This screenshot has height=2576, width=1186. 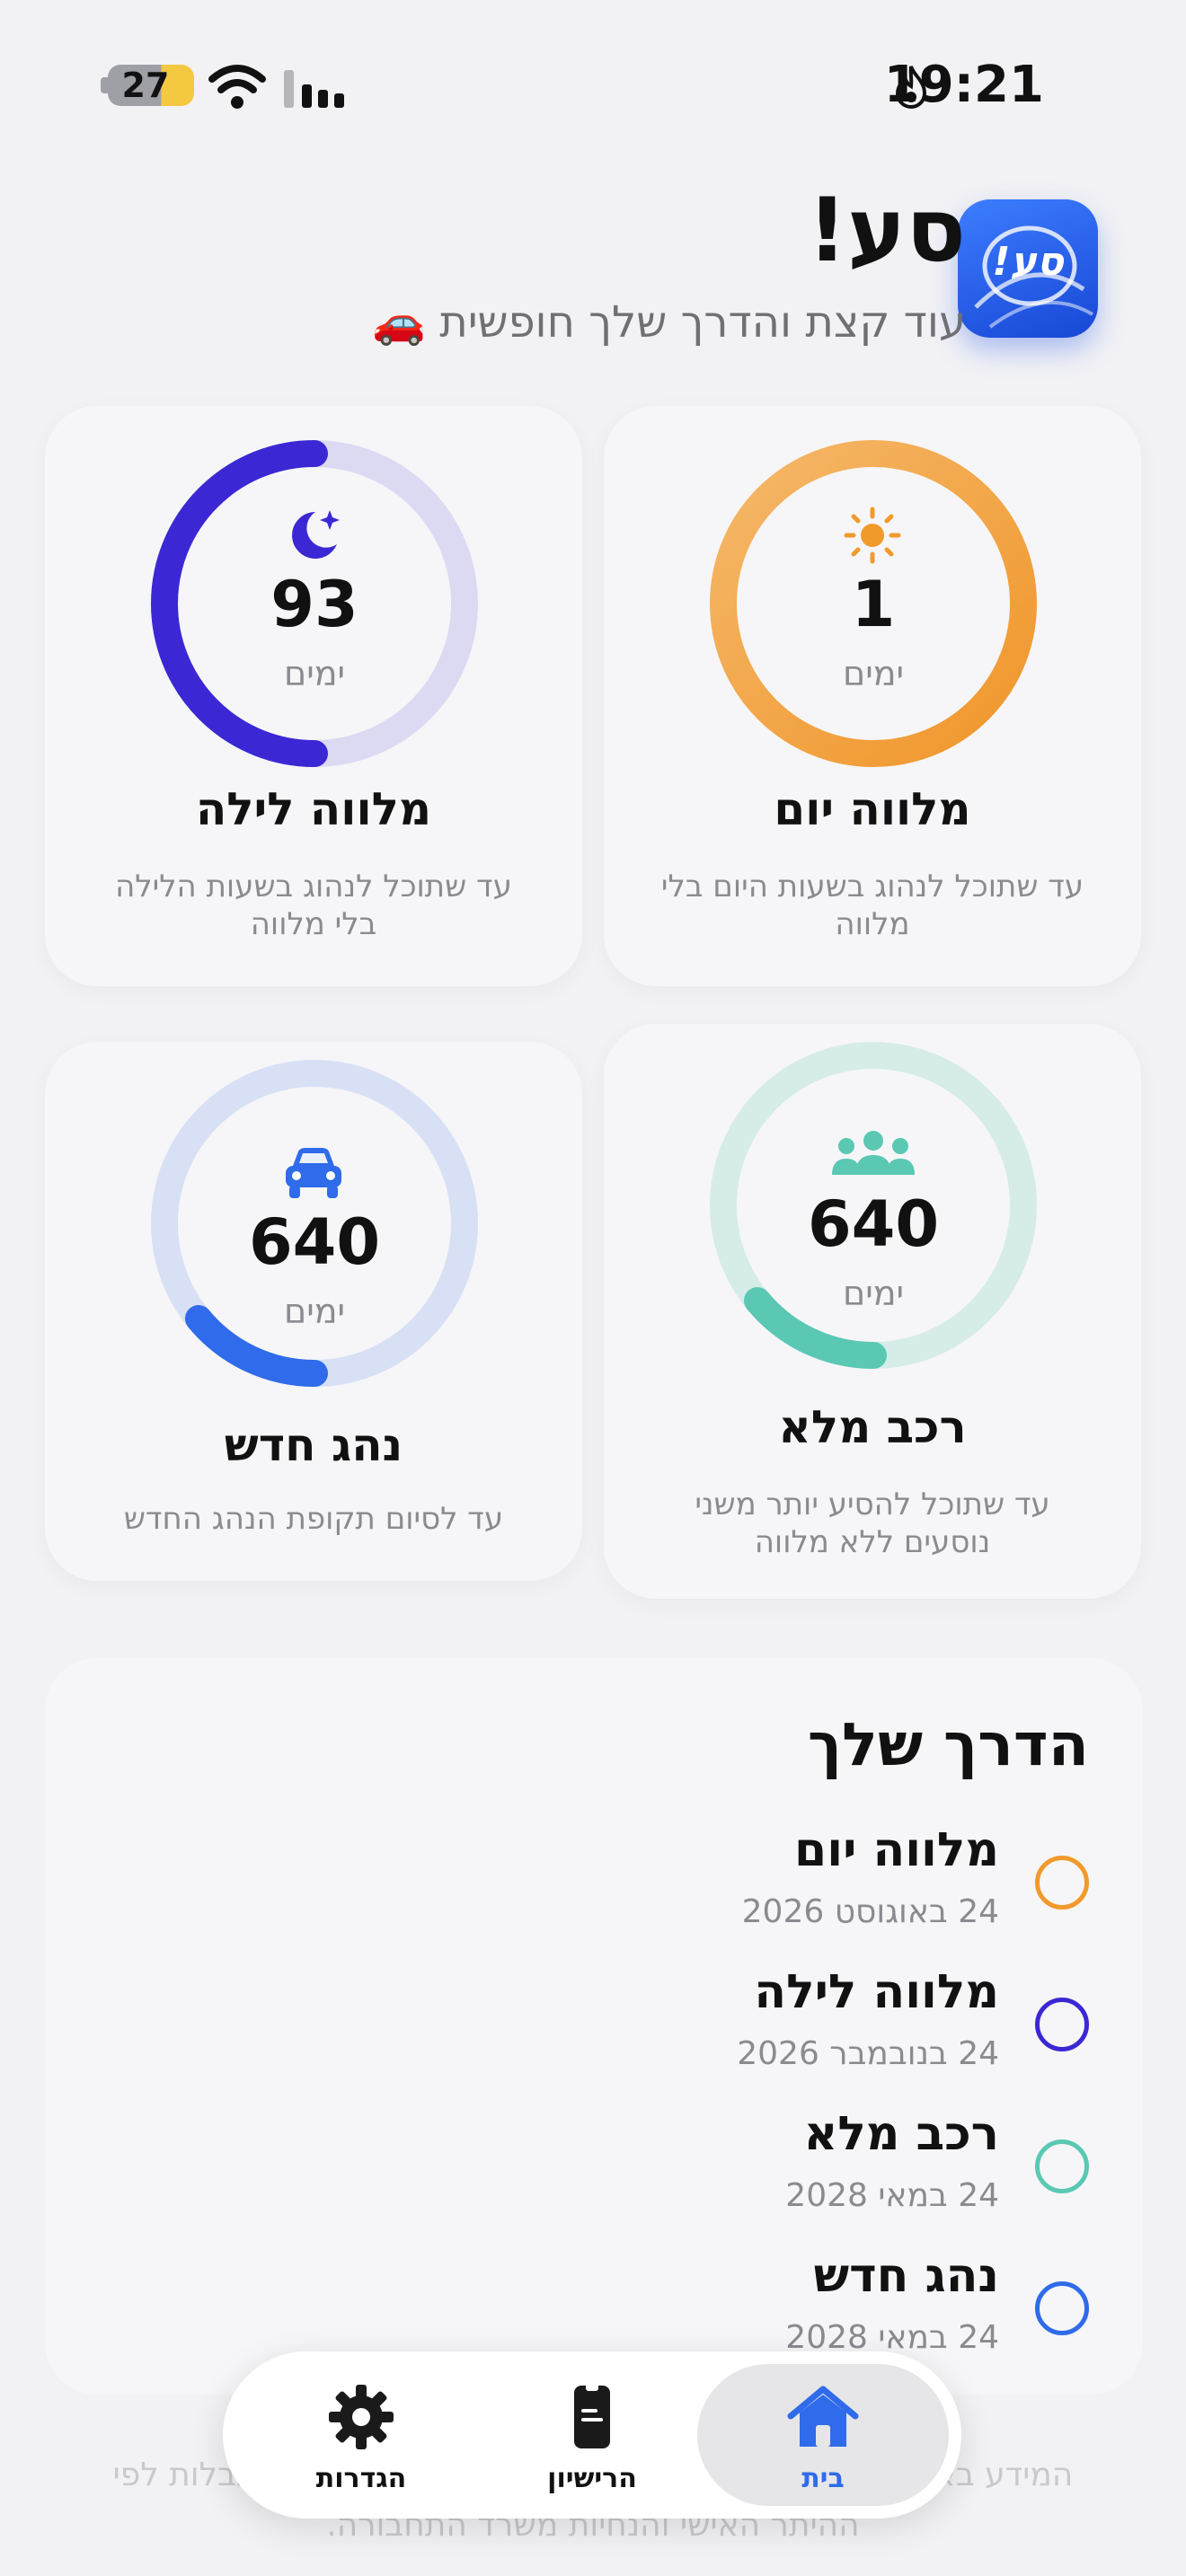 I want to click on milestone-name: רכב מלא, so click(x=901, y=2134).